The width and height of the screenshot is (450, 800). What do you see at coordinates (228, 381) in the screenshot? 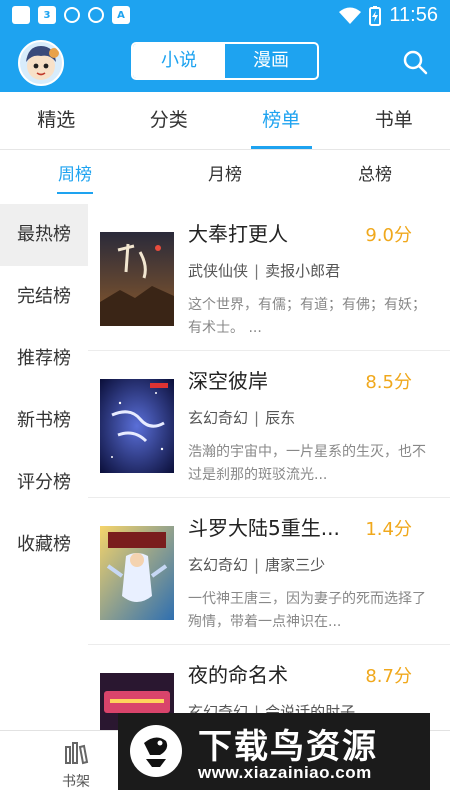
I see `book-title: 深空彼岸` at bounding box center [228, 381].